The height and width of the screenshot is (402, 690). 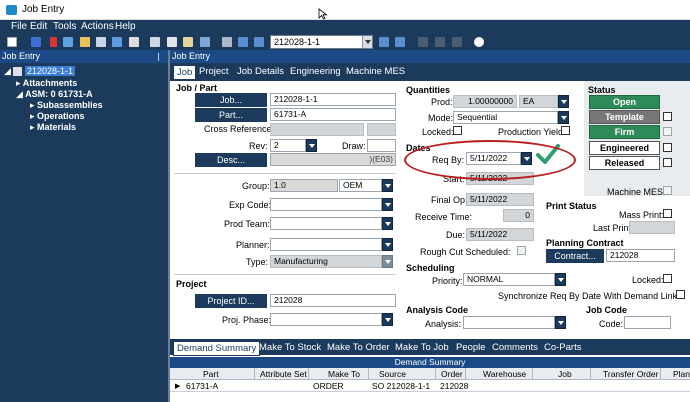 What do you see at coordinates (53, 127) in the screenshot?
I see `tree-item-materials: ▸ Materials` at bounding box center [53, 127].